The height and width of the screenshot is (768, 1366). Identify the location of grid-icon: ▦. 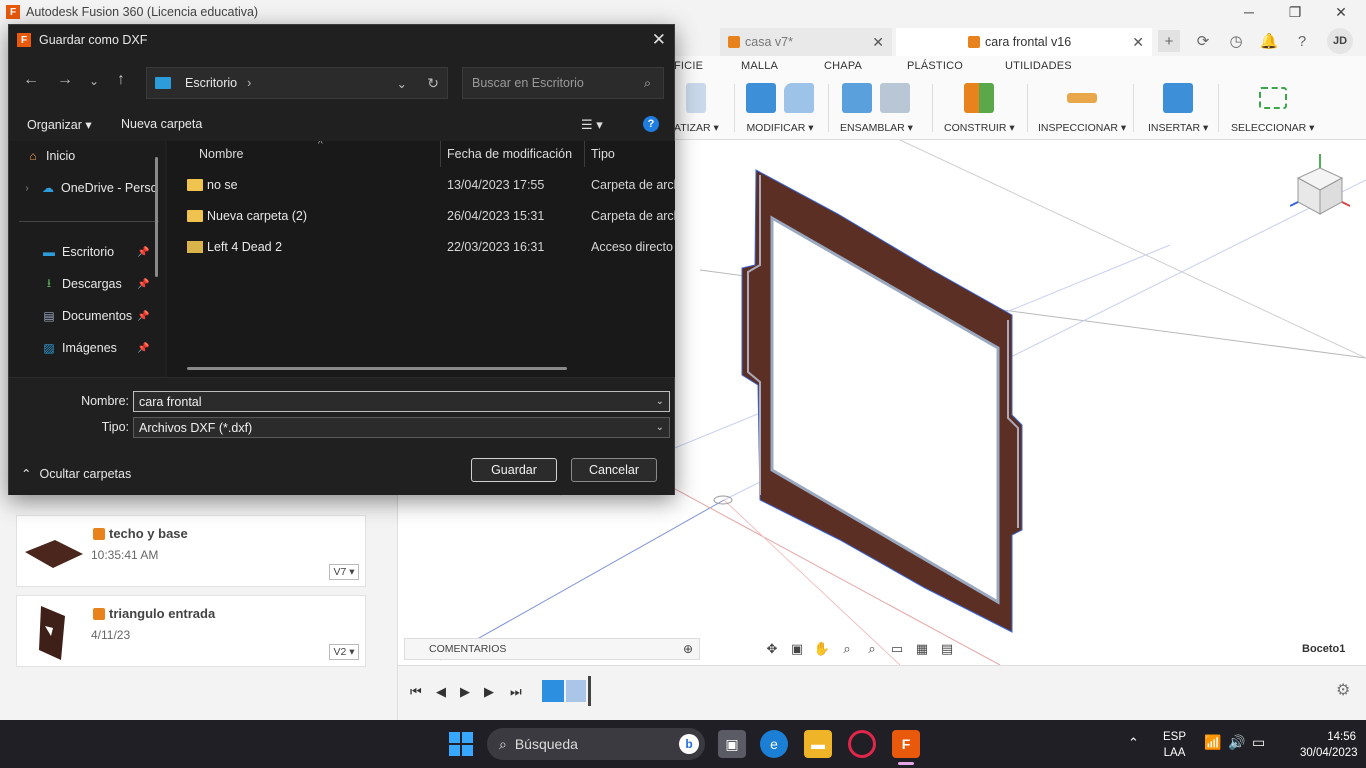
(922, 649).